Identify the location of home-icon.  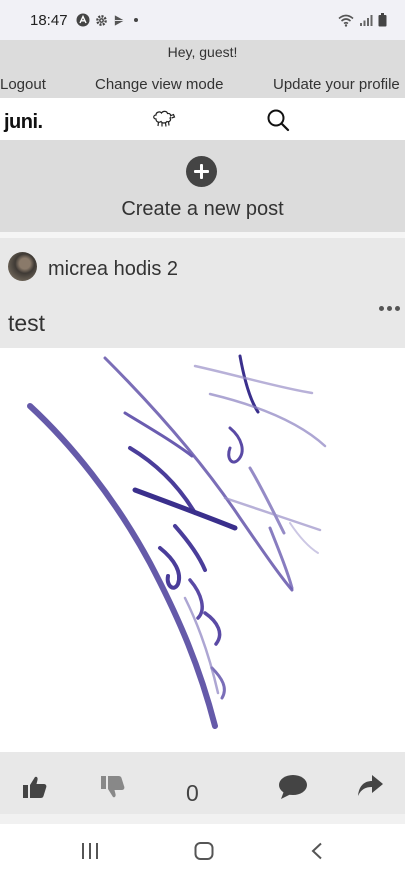
(204, 853).